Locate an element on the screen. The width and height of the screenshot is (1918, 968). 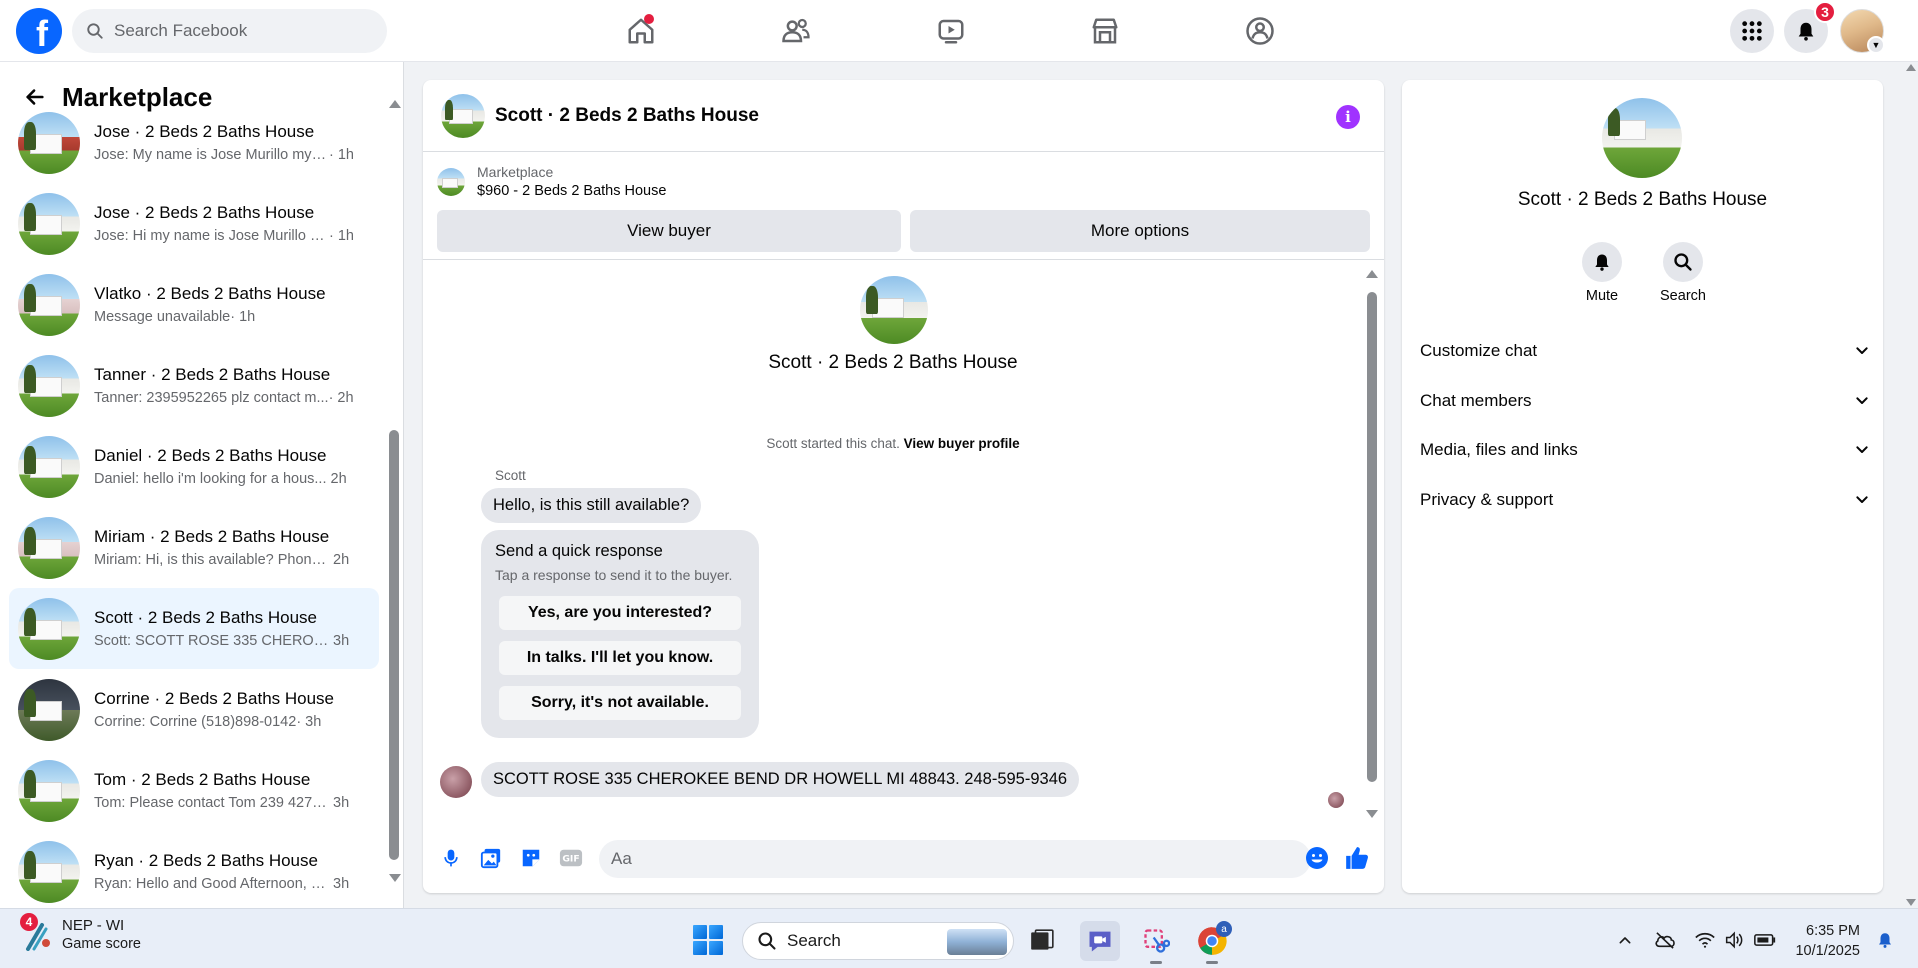
facebook-logo-icon: f is located at coordinates (39, 31).